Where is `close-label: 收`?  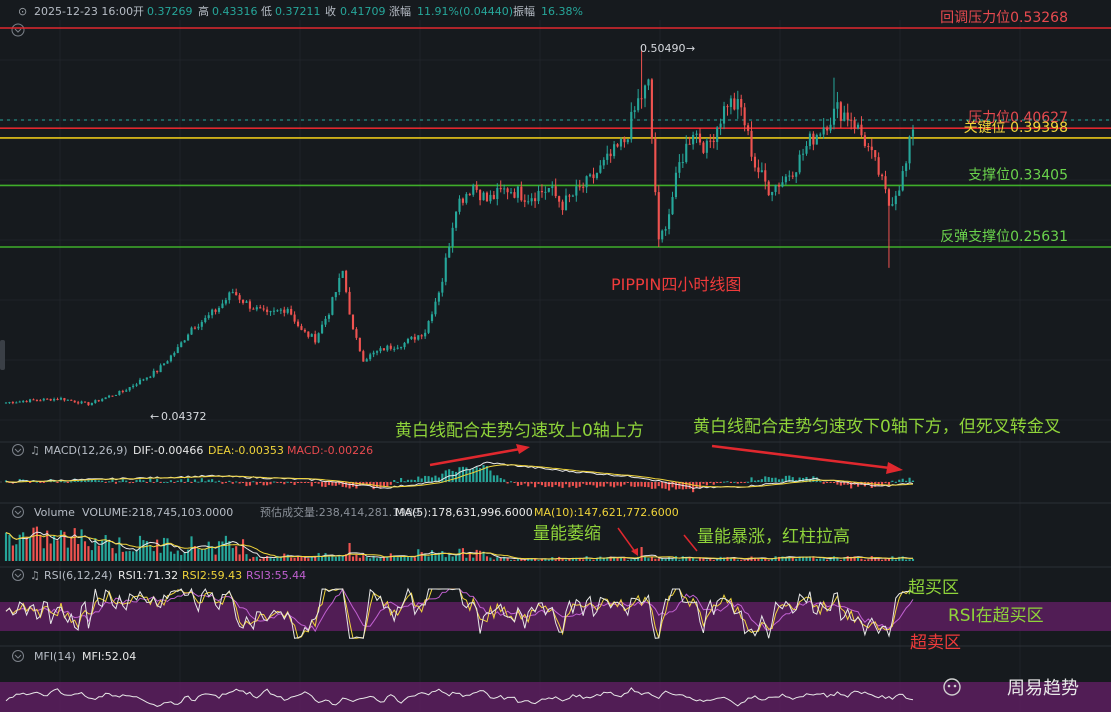
close-label: 收 is located at coordinates (330, 11).